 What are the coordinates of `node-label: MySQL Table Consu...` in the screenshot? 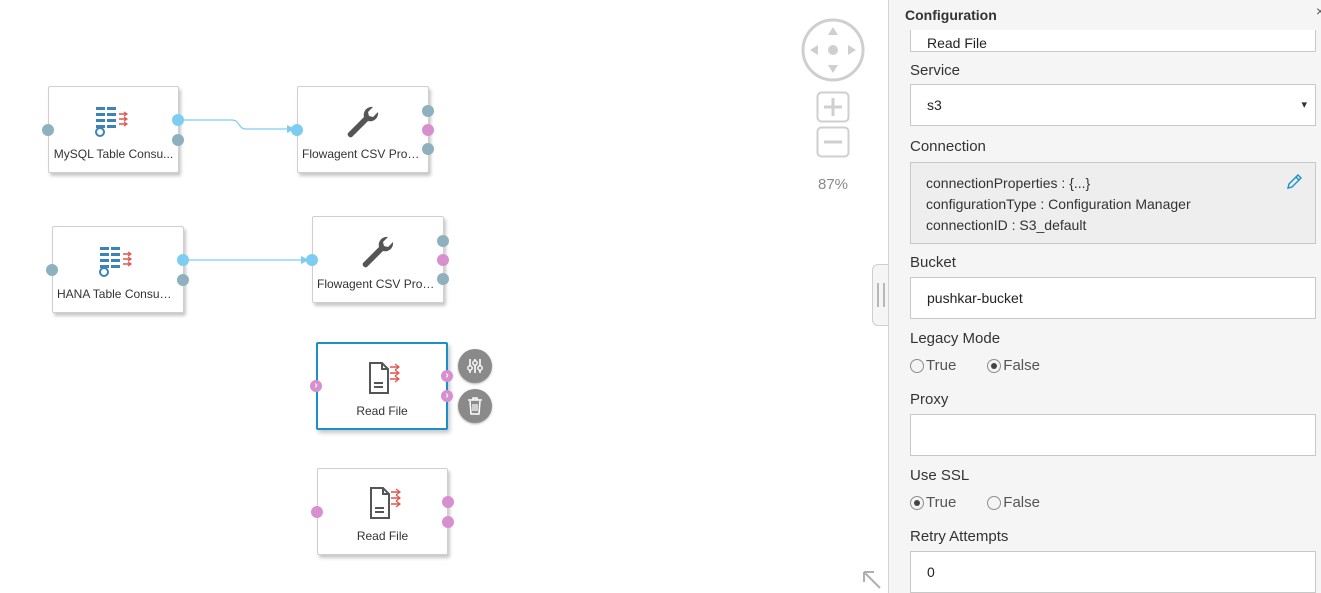 It's located at (113, 154).